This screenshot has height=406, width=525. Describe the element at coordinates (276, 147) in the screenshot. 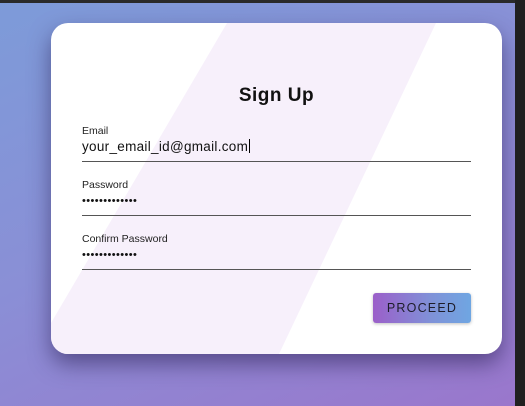

I see `email-input: your_email_id@gmail.com` at that location.